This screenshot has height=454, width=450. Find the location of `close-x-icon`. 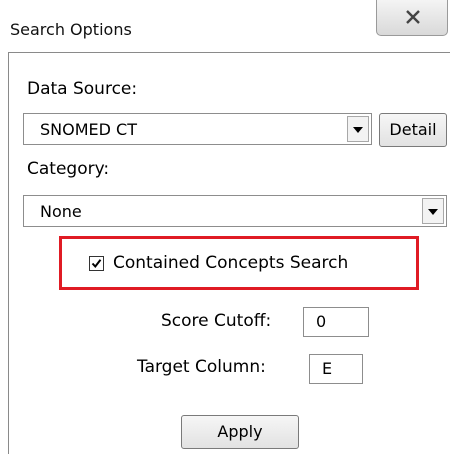

close-x-icon is located at coordinates (413, 17).